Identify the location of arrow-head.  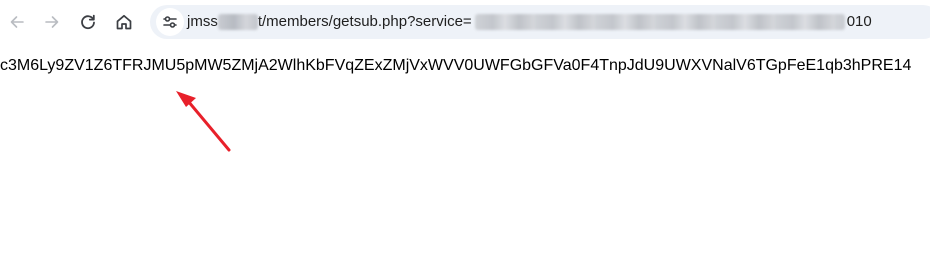
(186, 99).